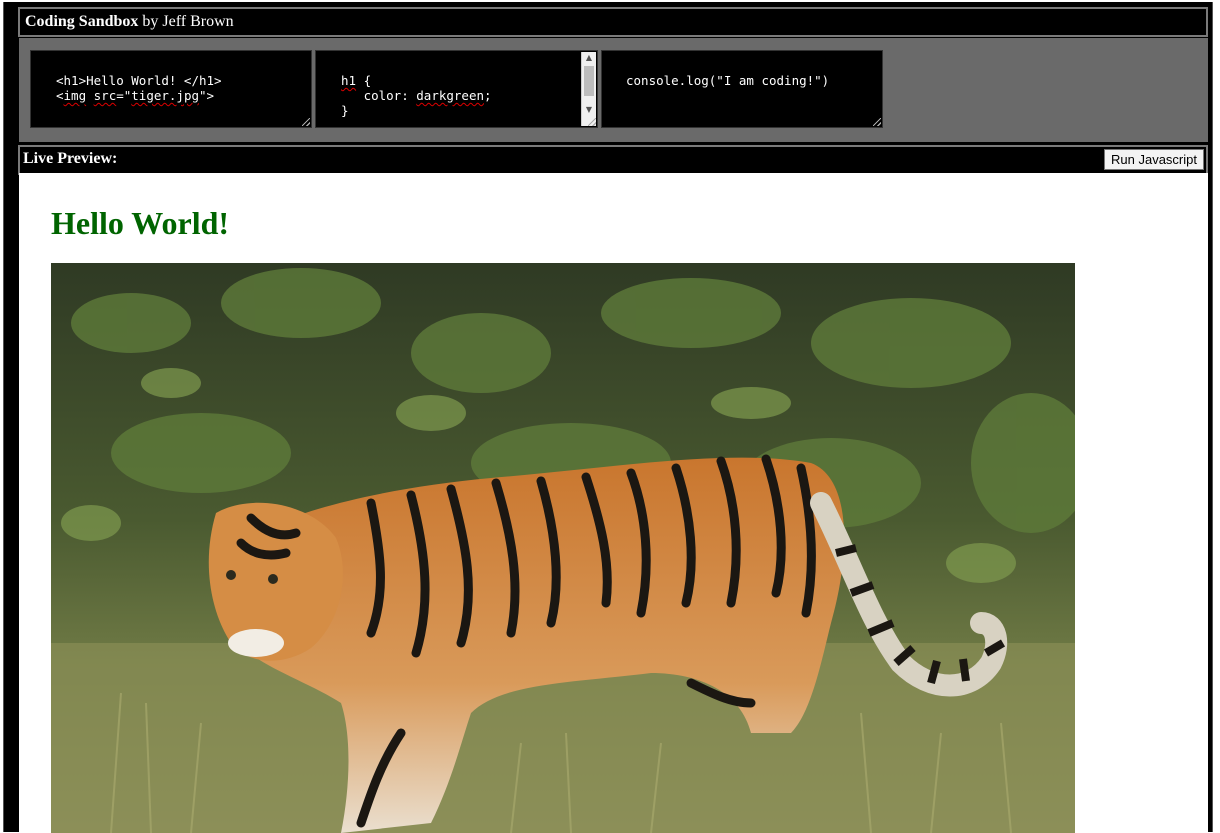  What do you see at coordinates (589, 81) in the screenshot?
I see `scrollbar-thumb` at bounding box center [589, 81].